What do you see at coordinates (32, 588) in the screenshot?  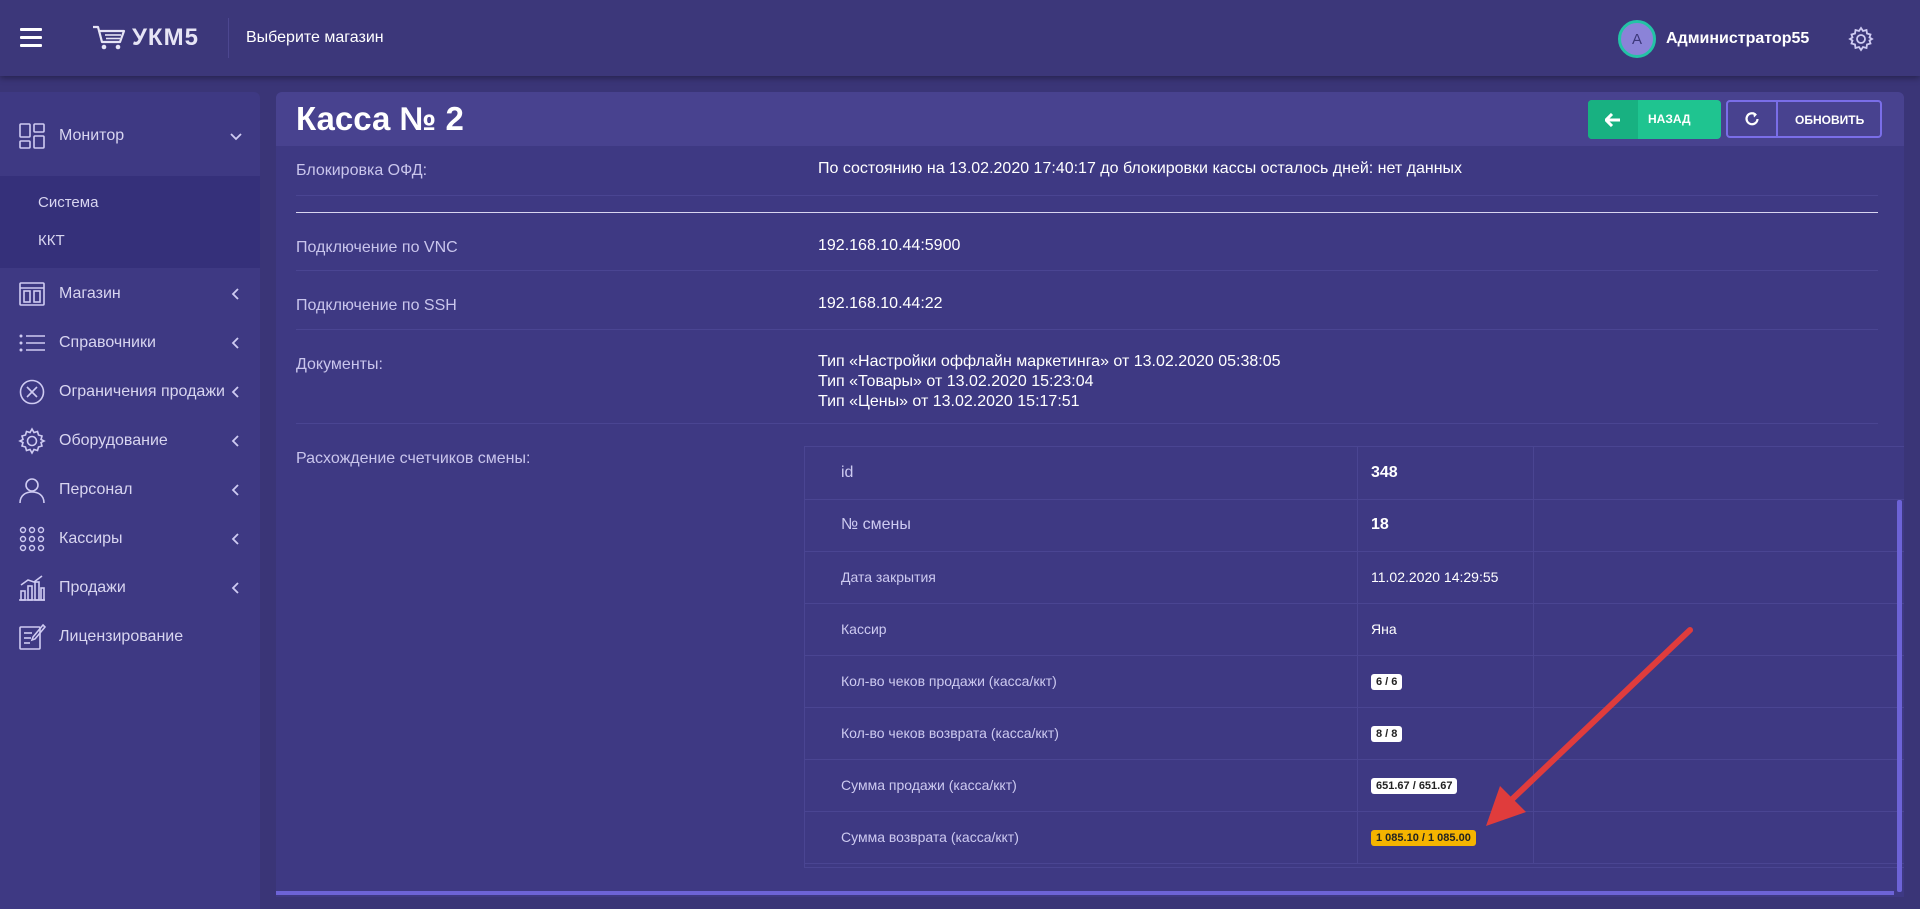 I see `bar-chart-icon` at bounding box center [32, 588].